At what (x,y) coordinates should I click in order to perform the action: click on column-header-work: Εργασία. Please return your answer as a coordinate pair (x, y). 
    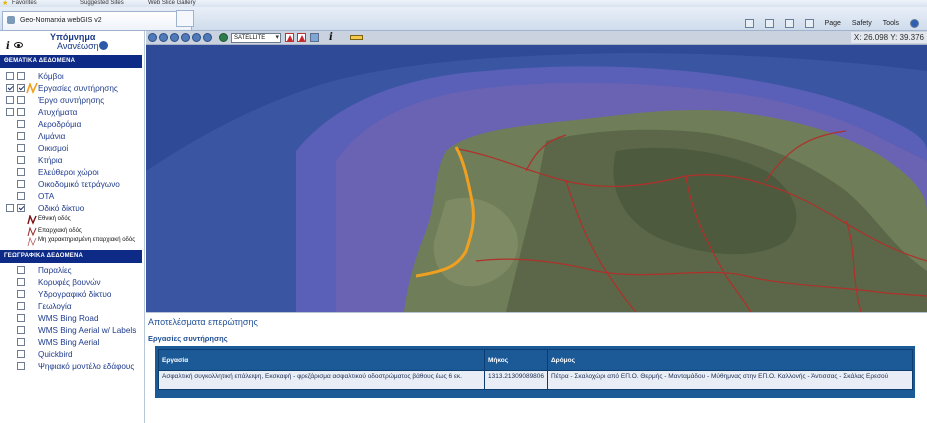
    Looking at the image, I should click on (321, 360).